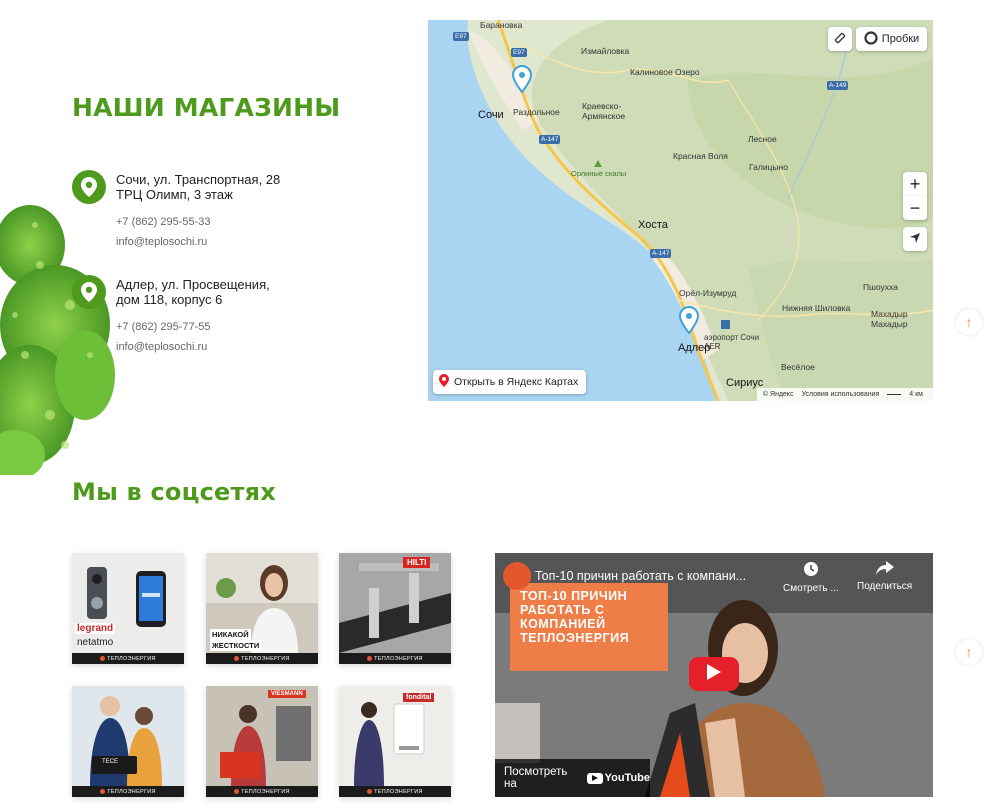 This screenshot has height=811, width=1001. Describe the element at coordinates (594, 778) in the screenshot. I see `youtube-play-icon` at that location.